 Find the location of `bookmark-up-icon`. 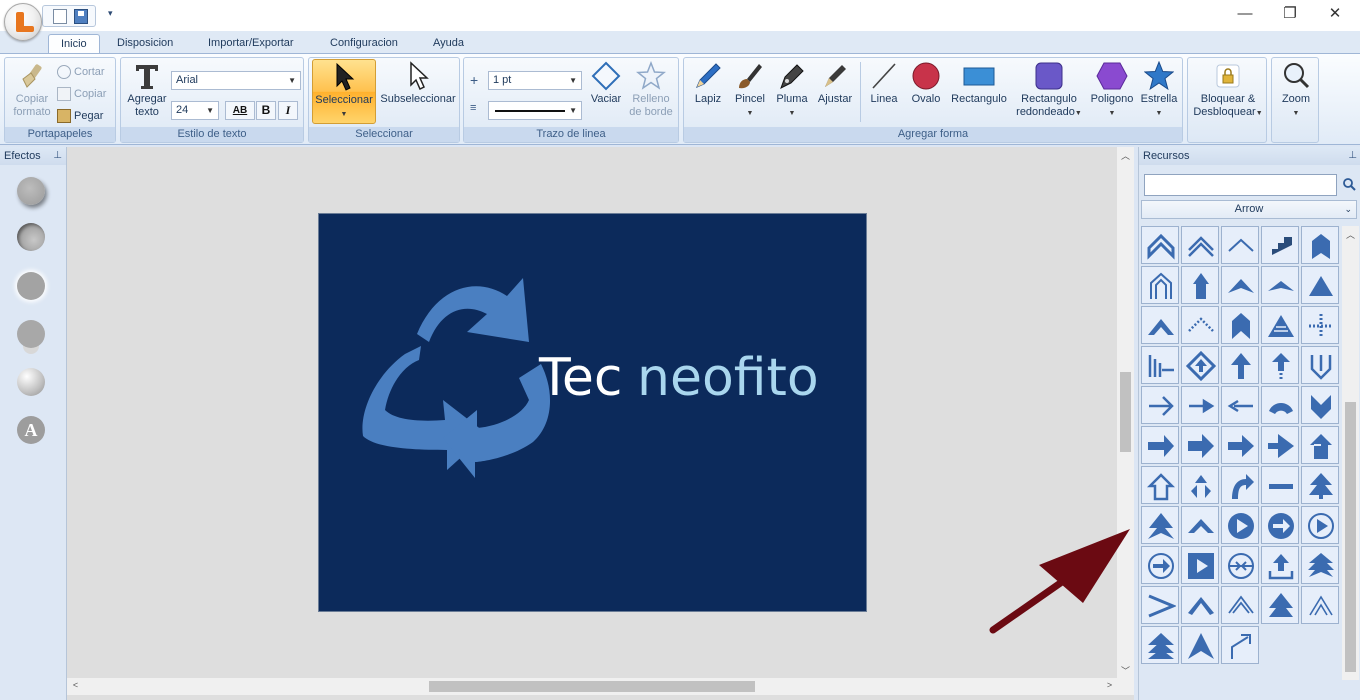

bookmark-up-icon is located at coordinates (1240, 325).